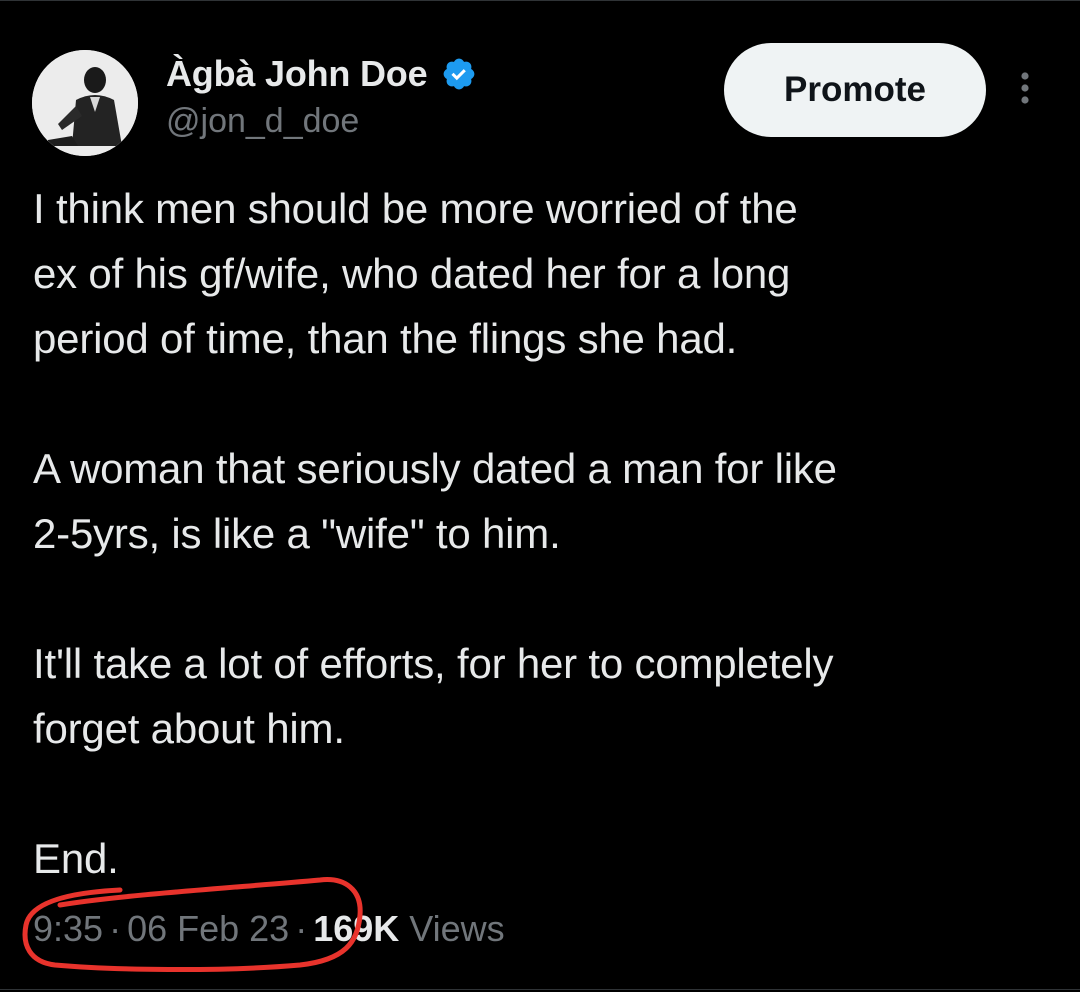 The width and height of the screenshot is (1080, 992). I want to click on views-count: 169K, so click(356, 928).